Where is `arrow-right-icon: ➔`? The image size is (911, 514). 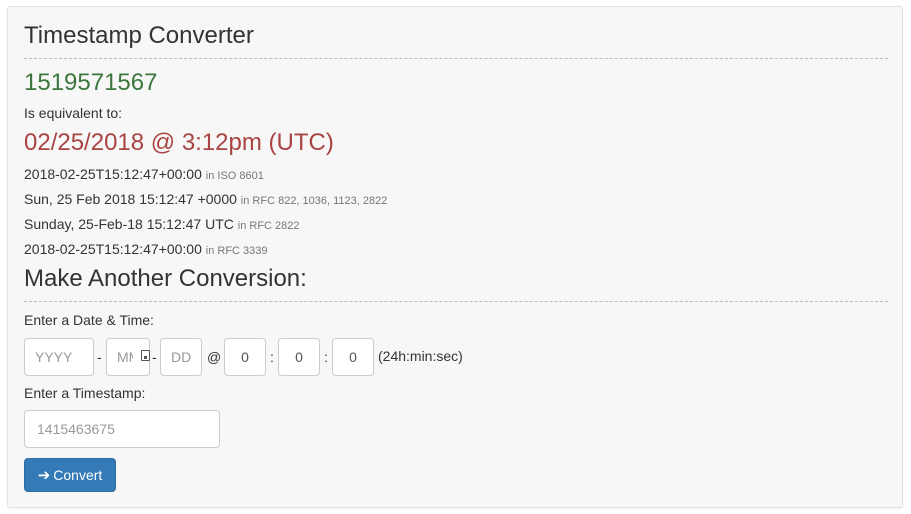 arrow-right-icon: ➔ is located at coordinates (44, 475).